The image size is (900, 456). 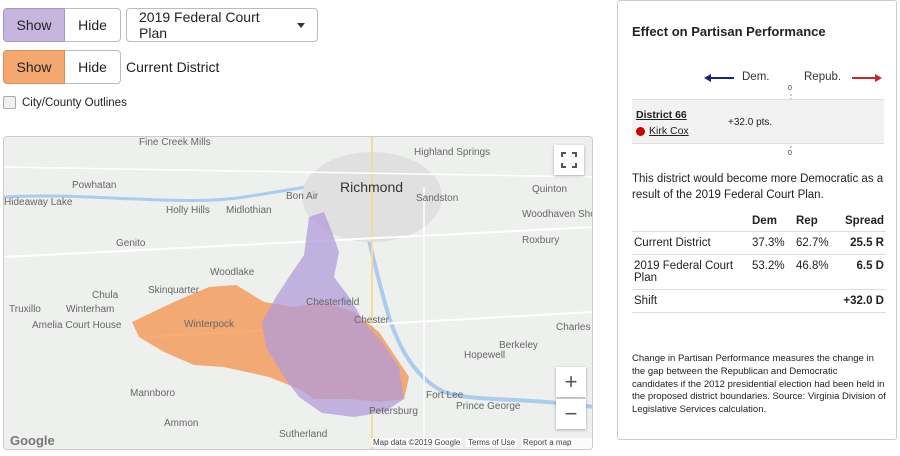 I want to click on zoom-in-button: +, so click(x=571, y=382).